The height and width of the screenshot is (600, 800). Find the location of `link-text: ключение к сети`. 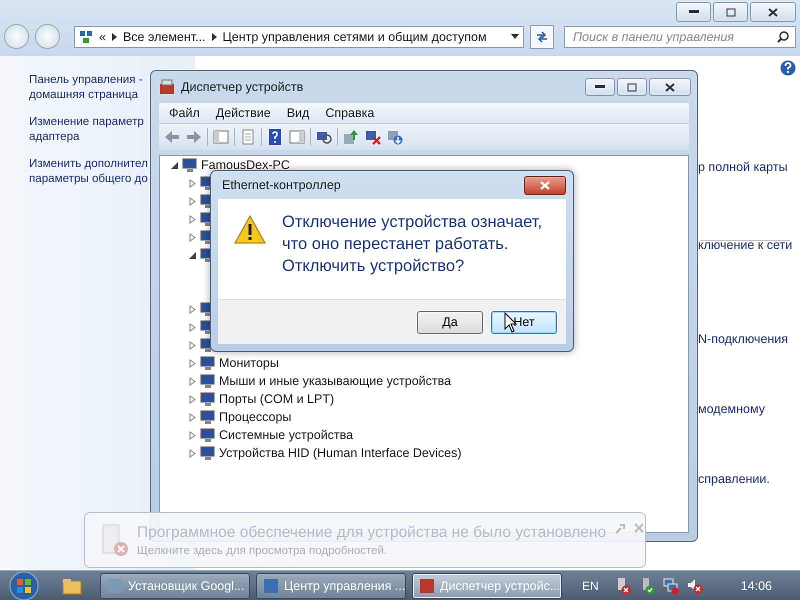

link-text: ключение к сети is located at coordinates (745, 245).